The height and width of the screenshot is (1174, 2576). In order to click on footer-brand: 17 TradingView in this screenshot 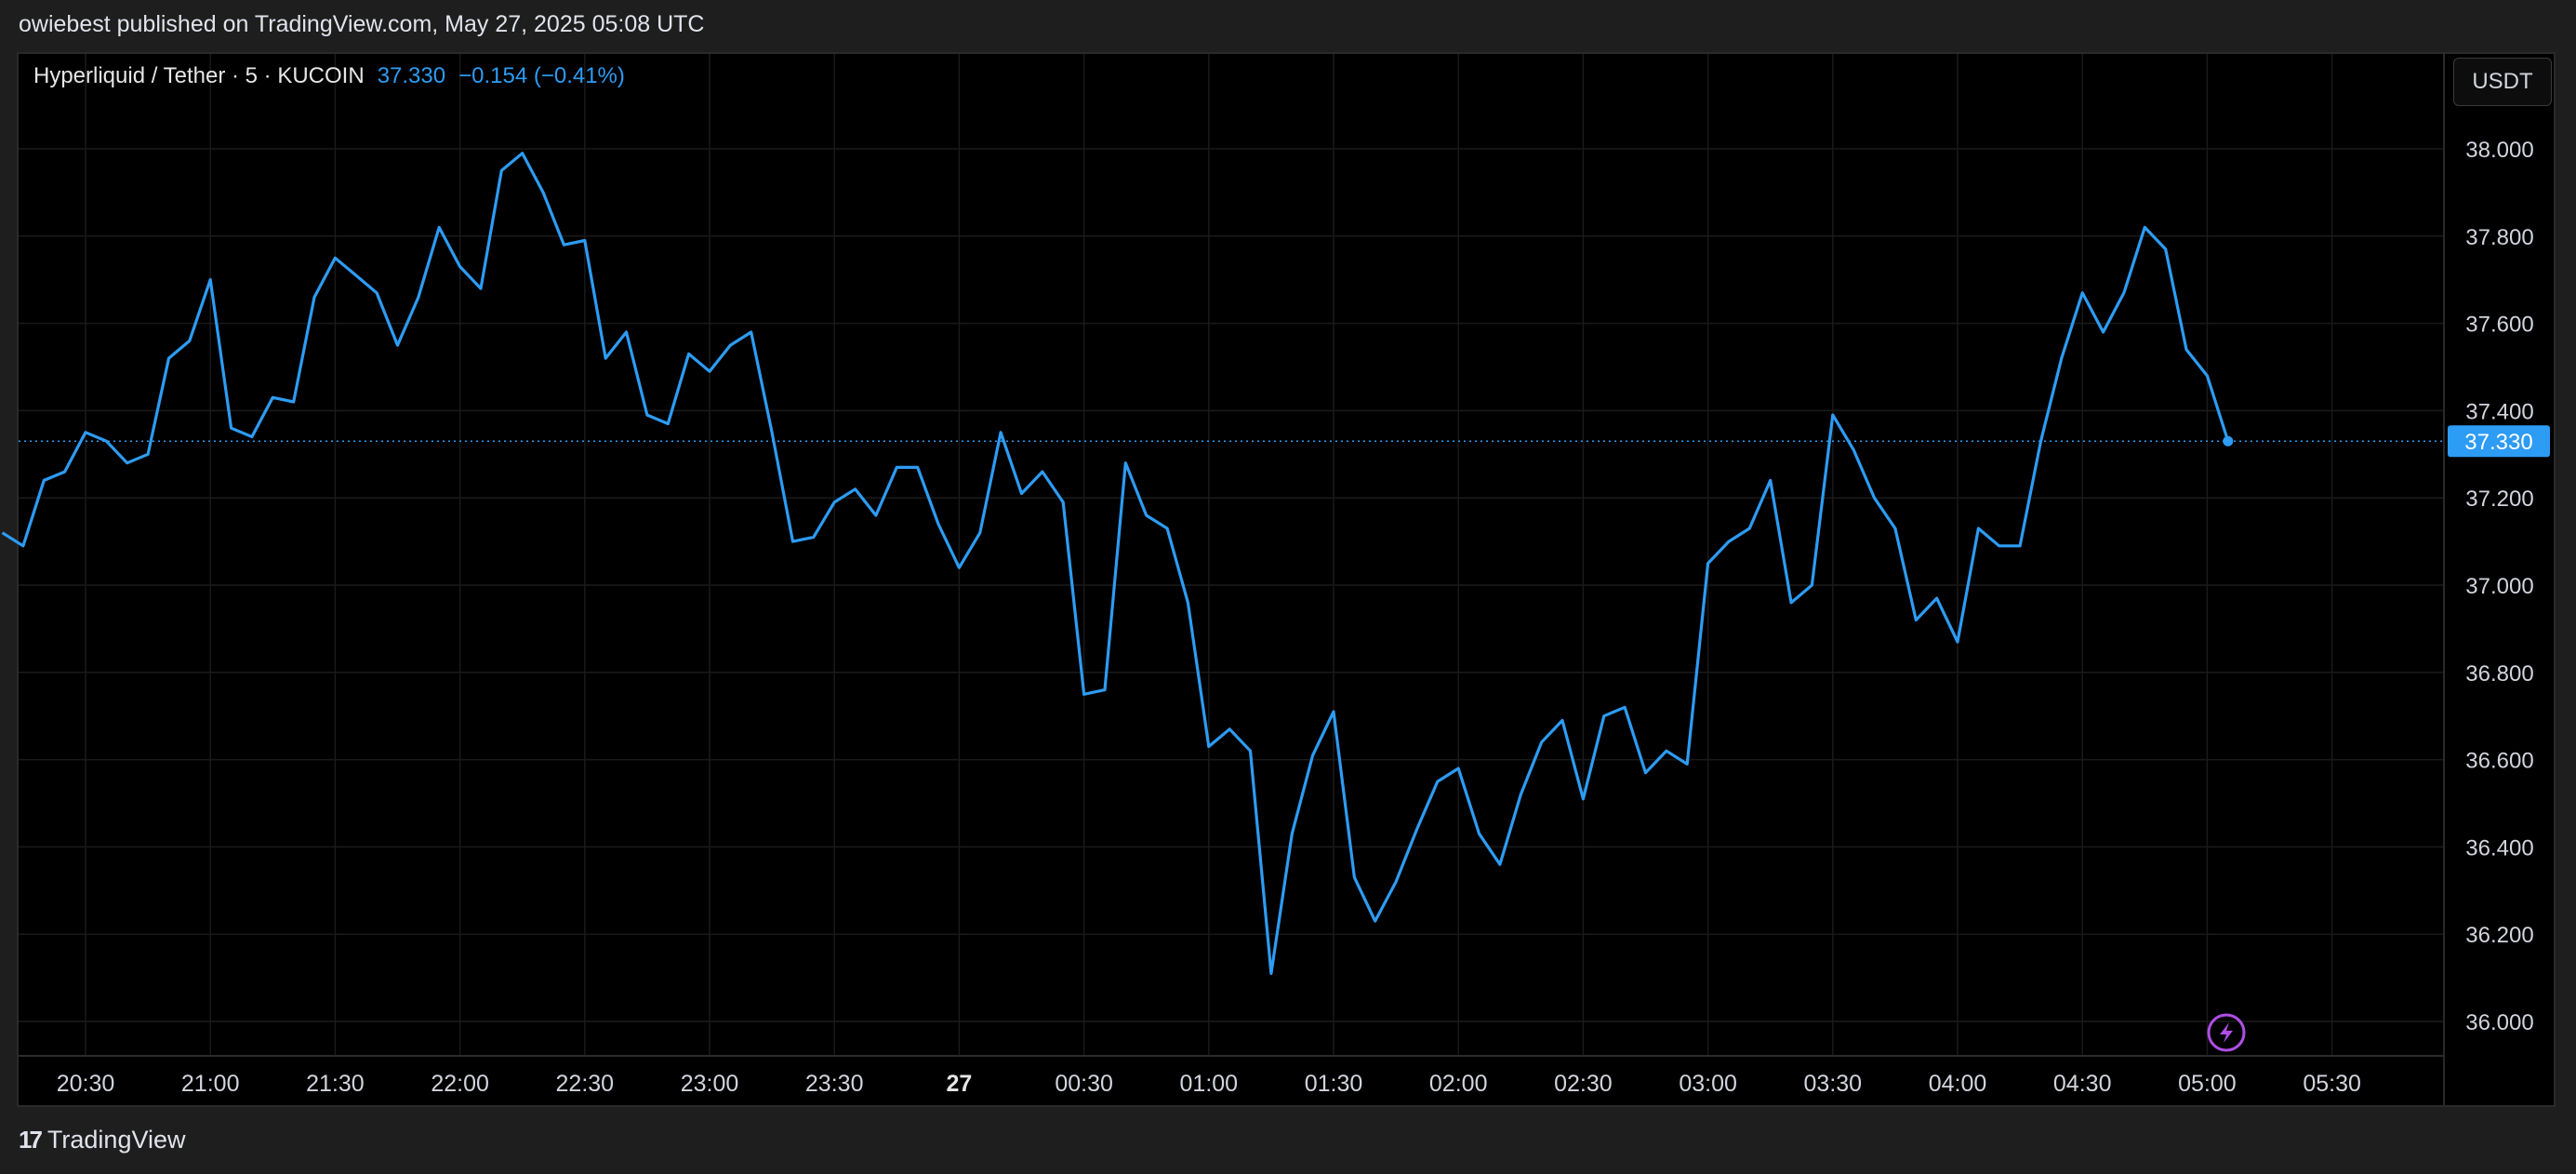, I will do `click(102, 1140)`.